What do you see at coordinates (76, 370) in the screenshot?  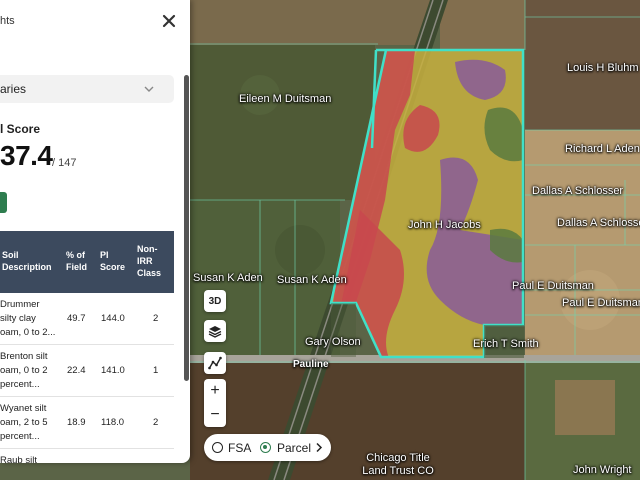 I see `percent-field-cell: 22.4` at bounding box center [76, 370].